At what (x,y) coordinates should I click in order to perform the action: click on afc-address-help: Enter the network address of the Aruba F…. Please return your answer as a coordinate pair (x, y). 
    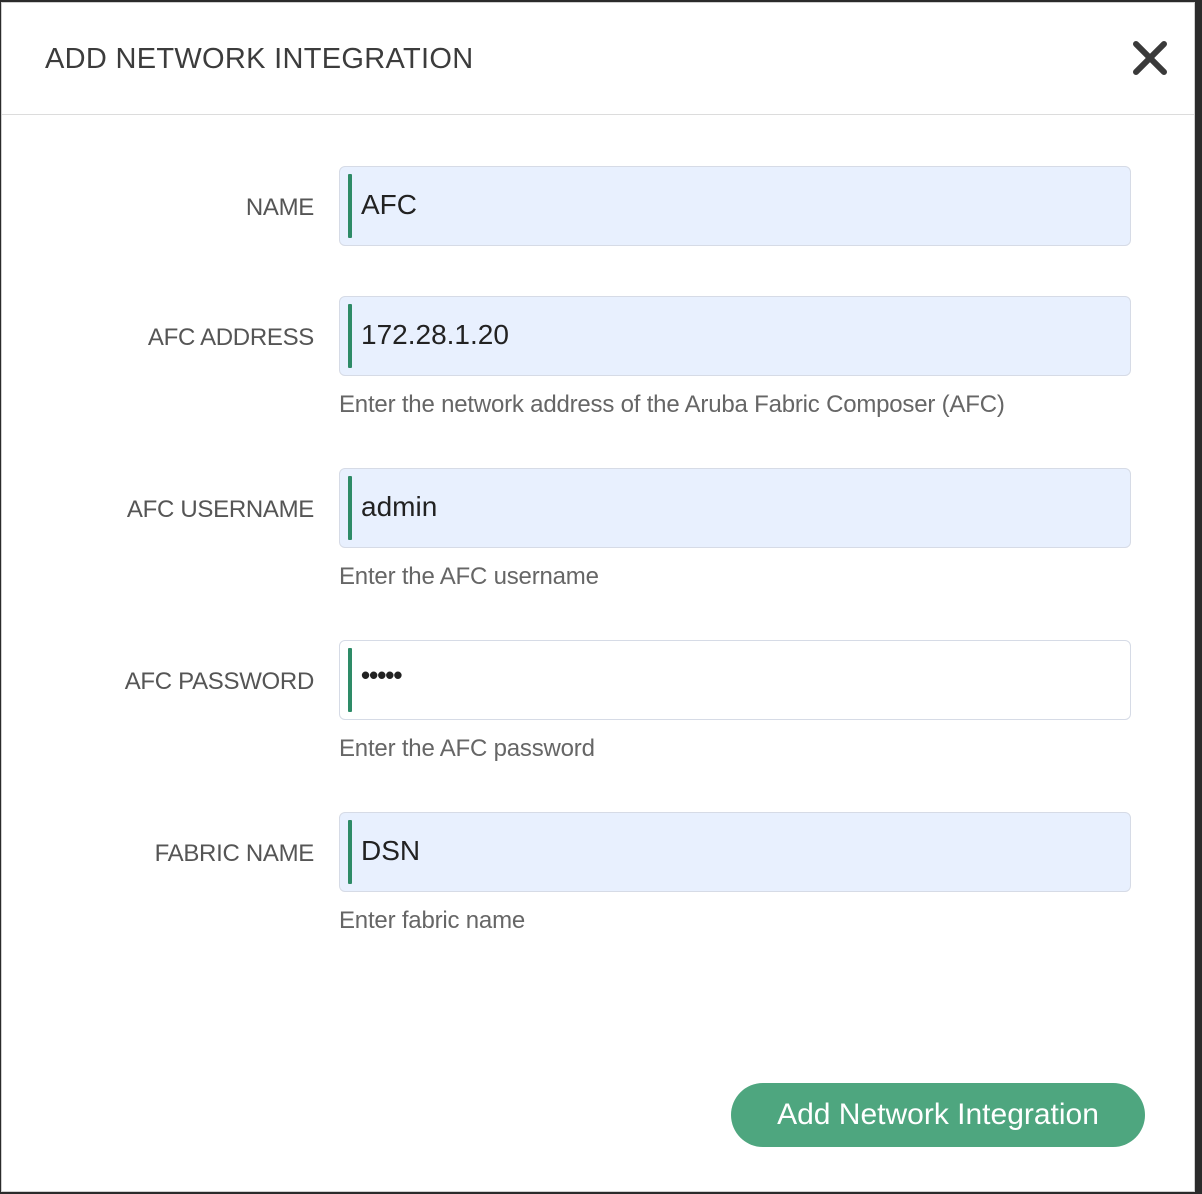
    Looking at the image, I should click on (672, 404).